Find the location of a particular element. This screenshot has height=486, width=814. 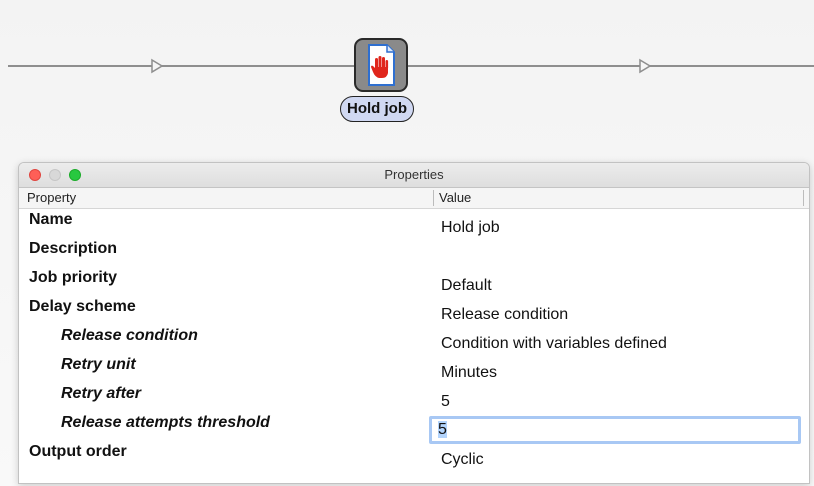

table-row: Retry unit Minutes is located at coordinates (414, 368).